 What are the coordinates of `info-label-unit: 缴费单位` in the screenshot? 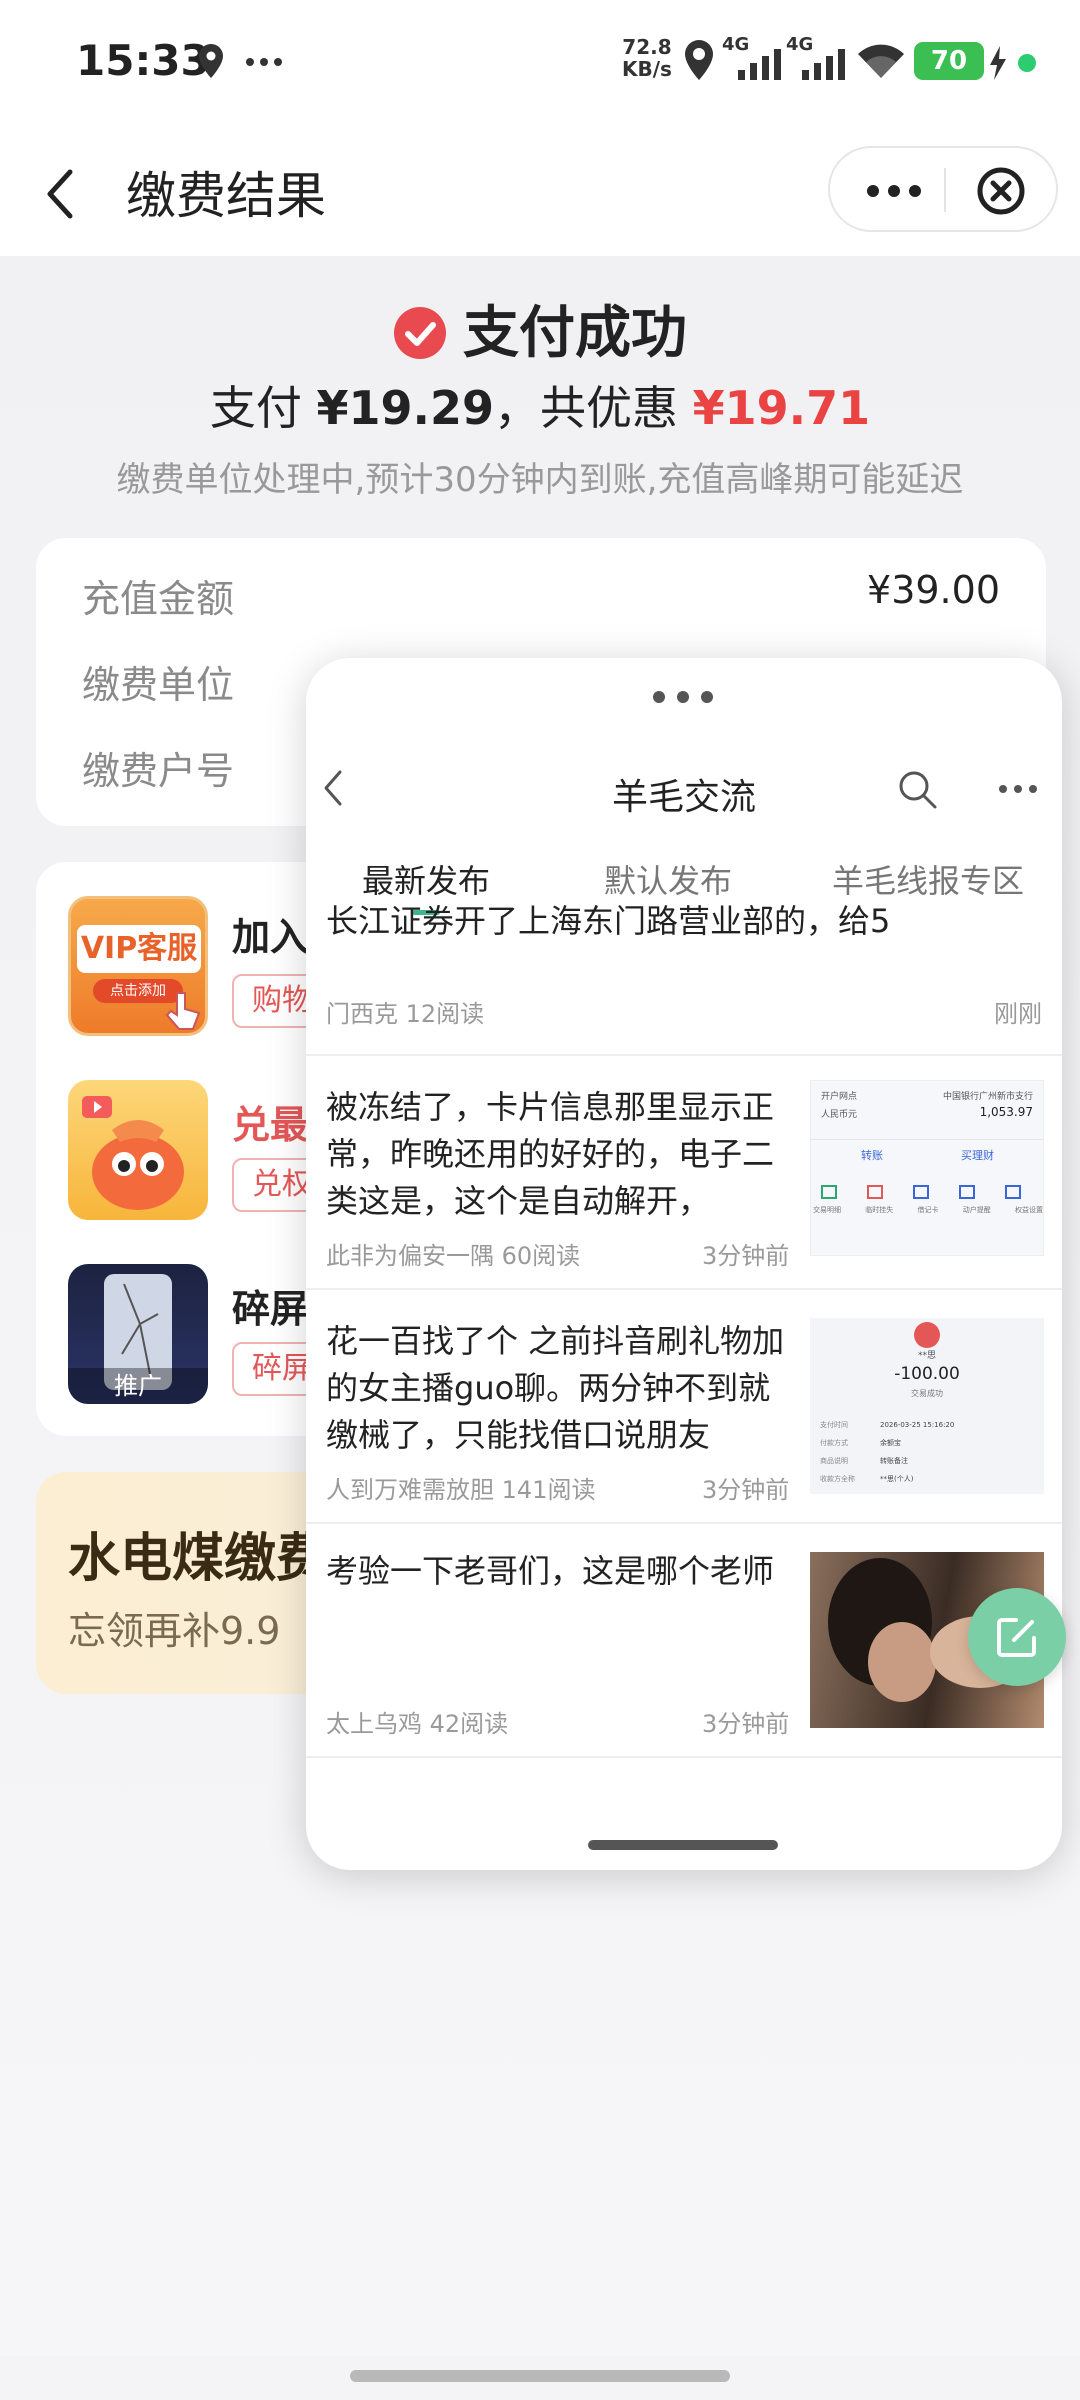 It's located at (158, 685).